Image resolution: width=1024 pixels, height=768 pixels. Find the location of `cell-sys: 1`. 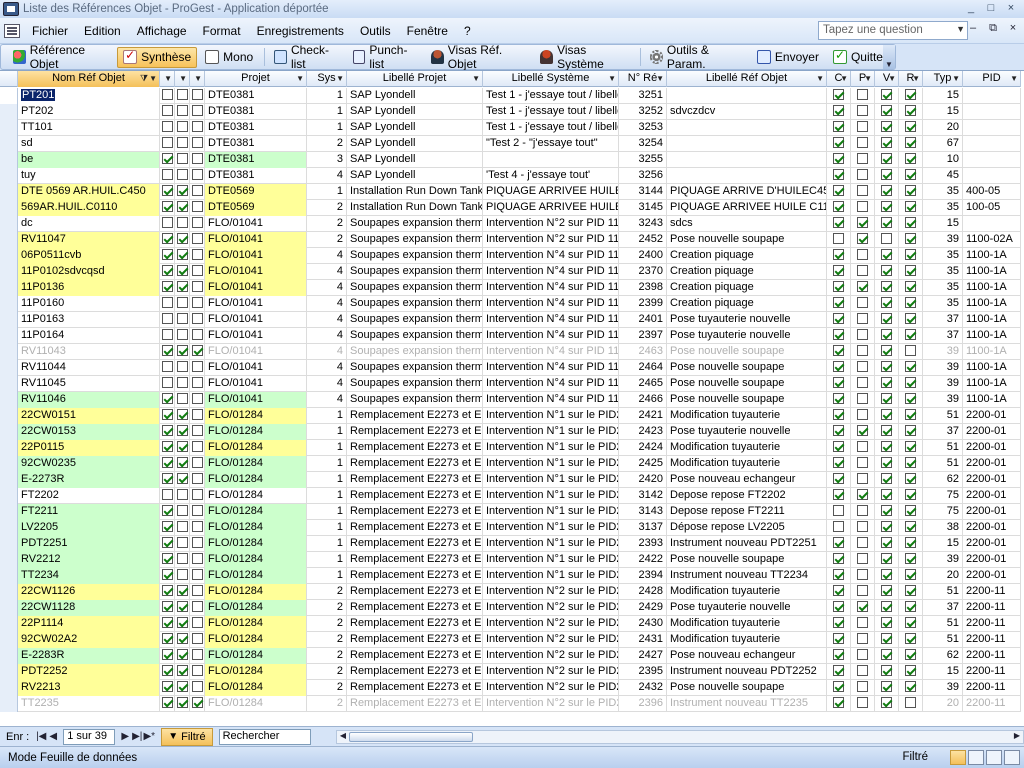

cell-sys: 1 is located at coordinates (327, 512).